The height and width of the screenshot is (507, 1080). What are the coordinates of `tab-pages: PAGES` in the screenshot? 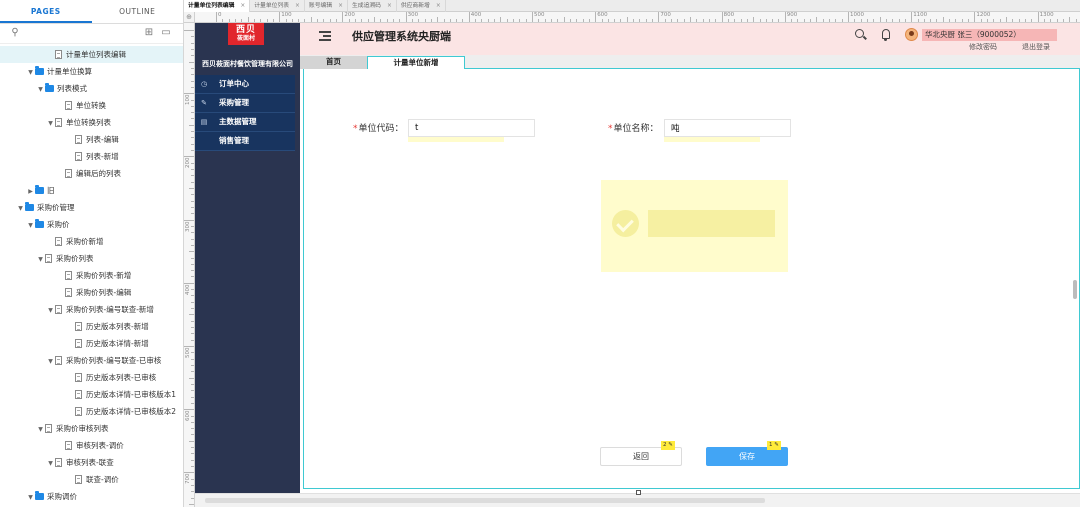 It's located at (46, 11).